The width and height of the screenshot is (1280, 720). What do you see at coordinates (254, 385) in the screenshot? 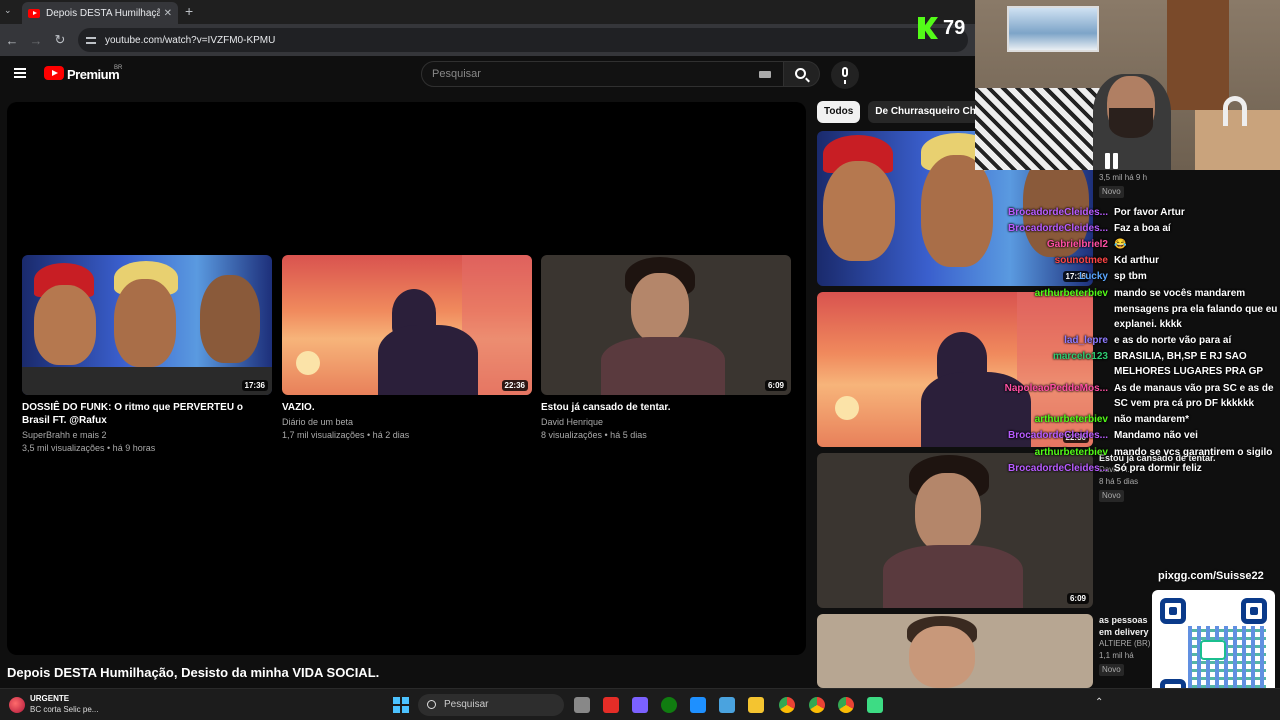
I see `video-duration: 17:36` at bounding box center [254, 385].